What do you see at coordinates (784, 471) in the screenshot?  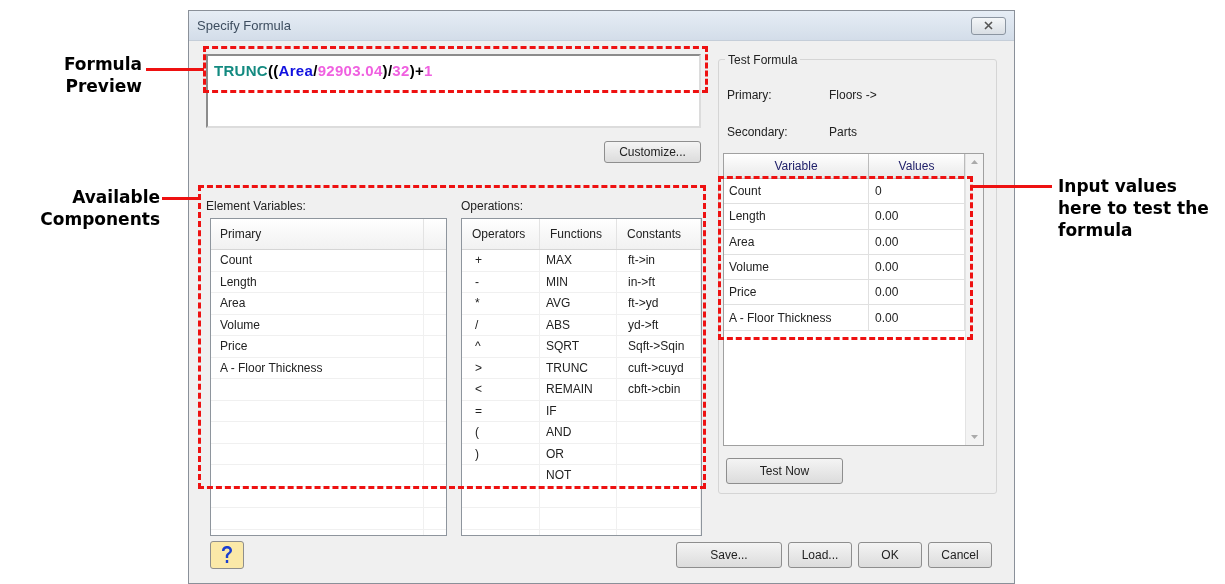 I see `test-now-button: Test Now` at bounding box center [784, 471].